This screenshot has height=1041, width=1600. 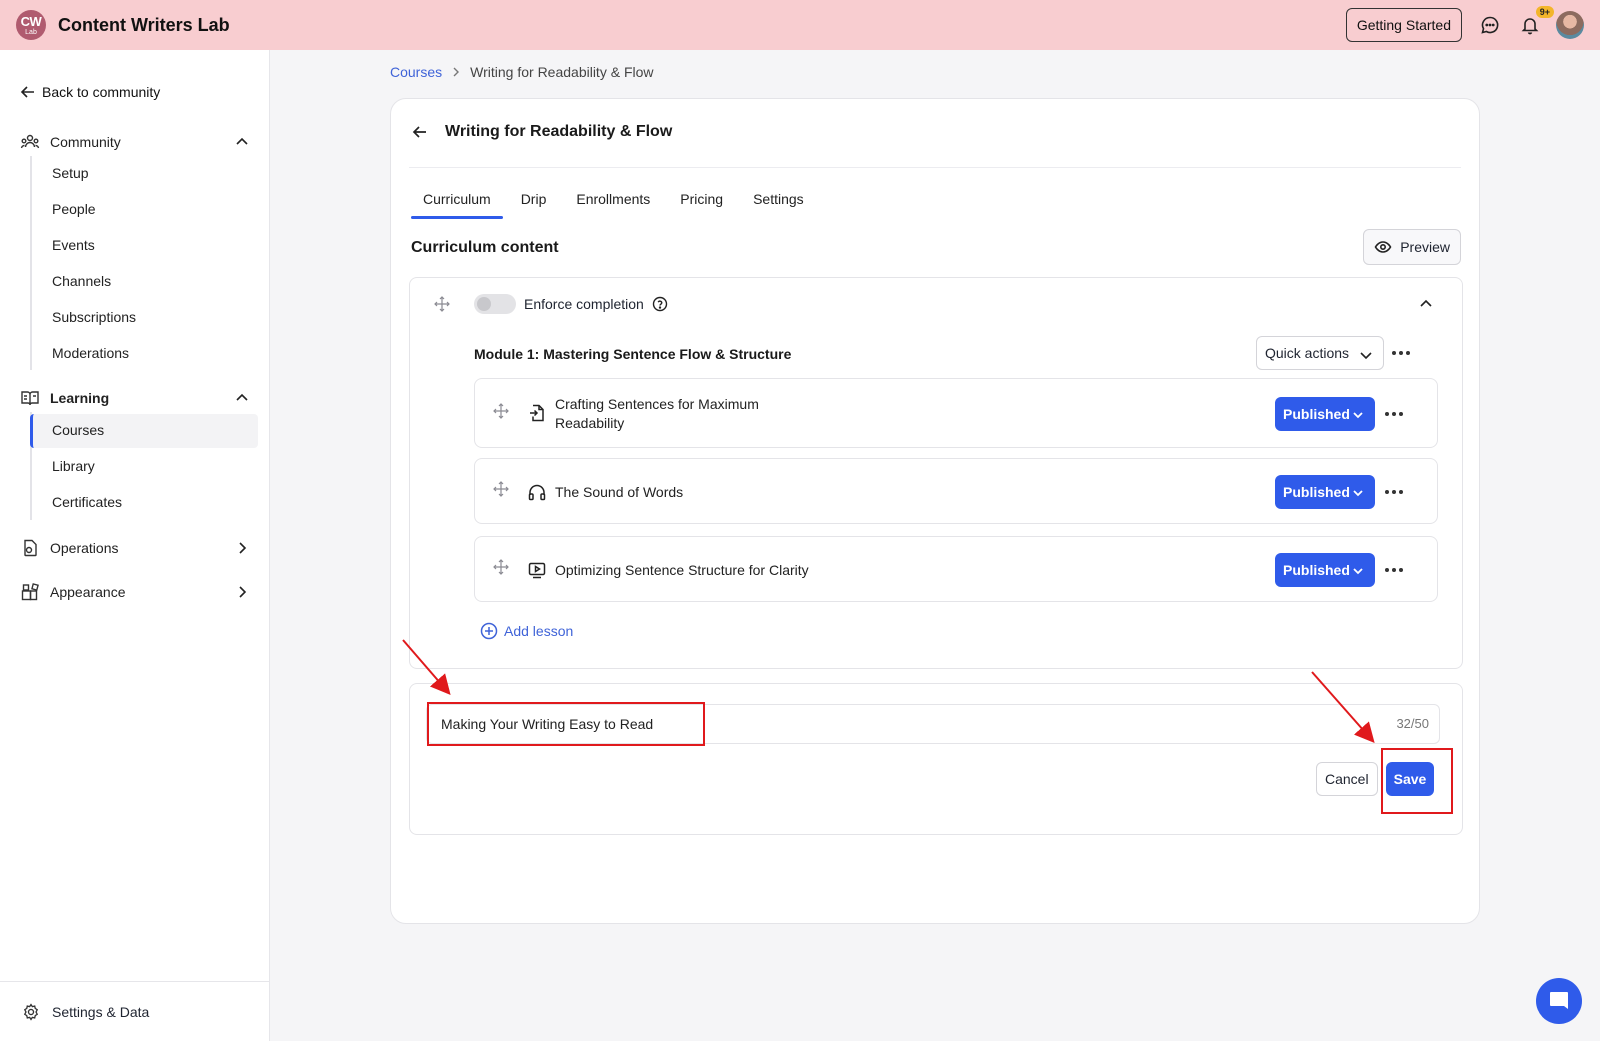 What do you see at coordinates (933, 724) in the screenshot?
I see `module-name-input: Making Your Writing Easy to Read 32/50` at bounding box center [933, 724].